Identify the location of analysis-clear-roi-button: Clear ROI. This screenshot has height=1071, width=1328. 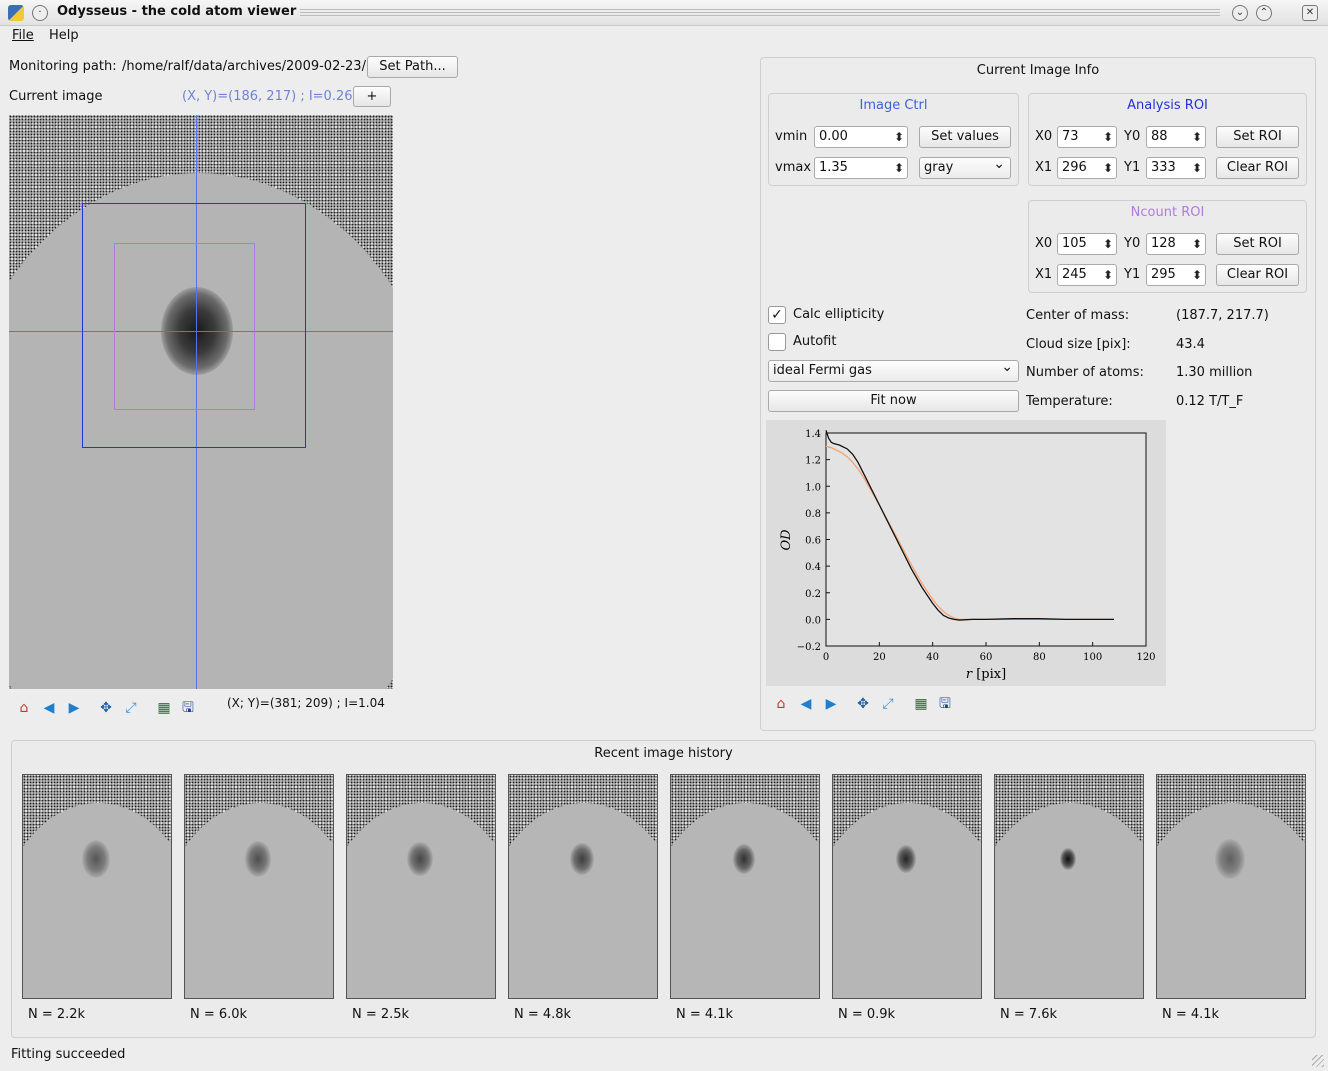
(1257, 168).